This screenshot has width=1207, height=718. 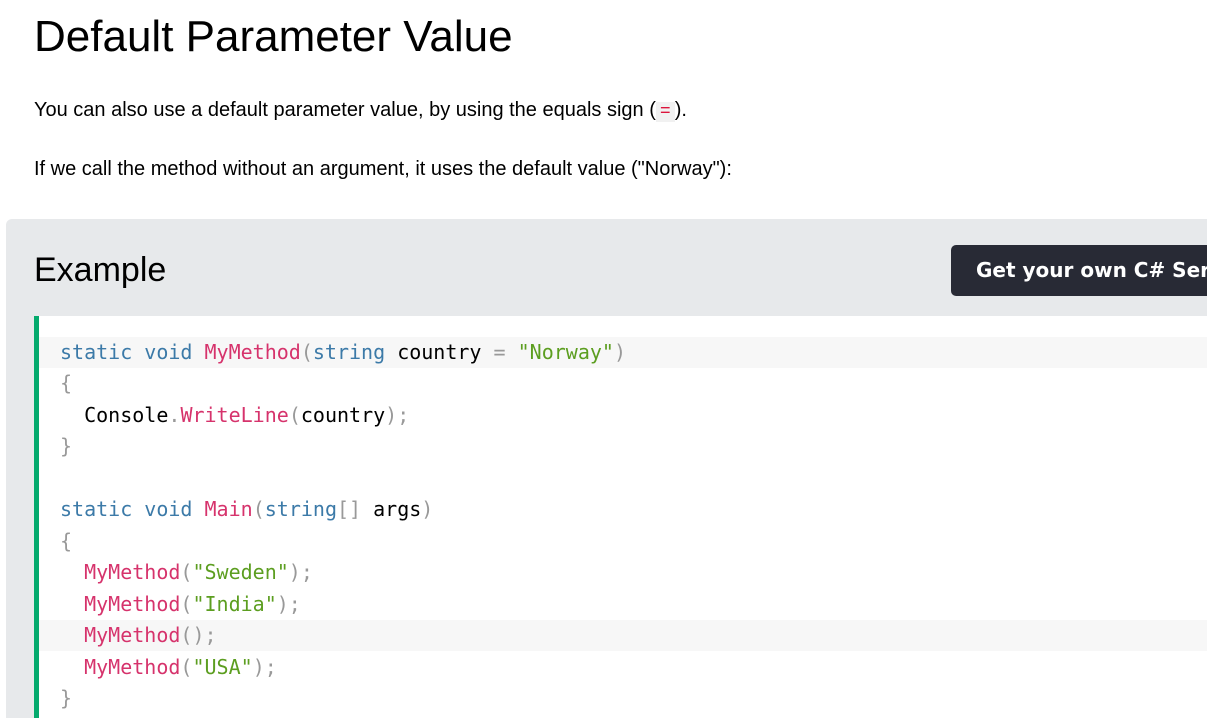 I want to click on code-token: ., so click(x=174, y=415).